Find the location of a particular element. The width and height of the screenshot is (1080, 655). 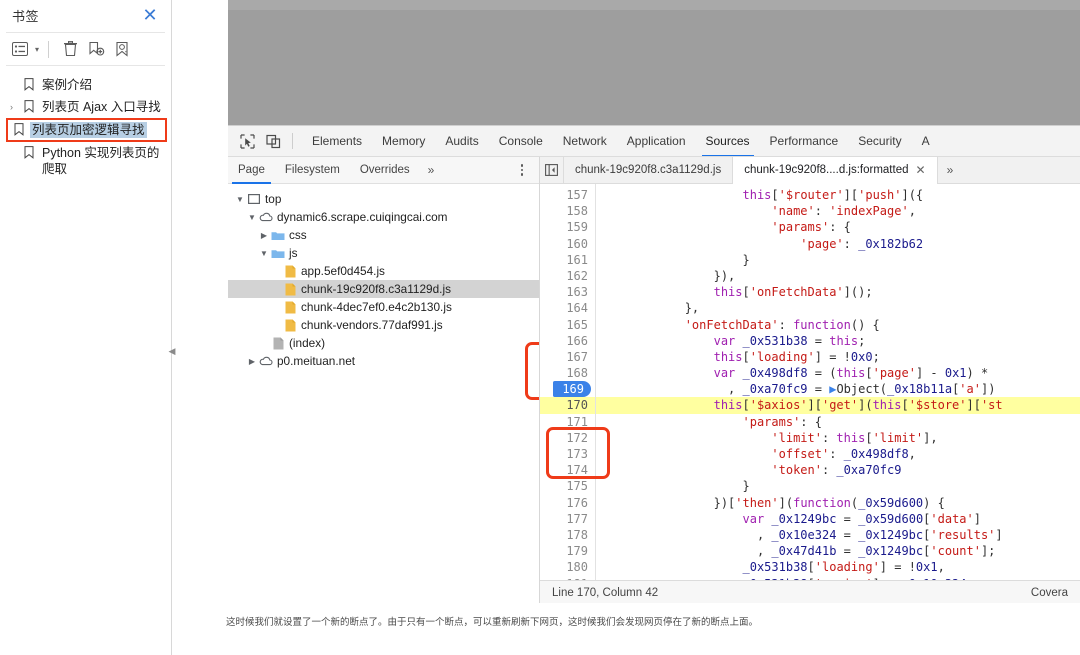

code-line-176: })['then'](function(_0x59d600) { is located at coordinates (838, 503).